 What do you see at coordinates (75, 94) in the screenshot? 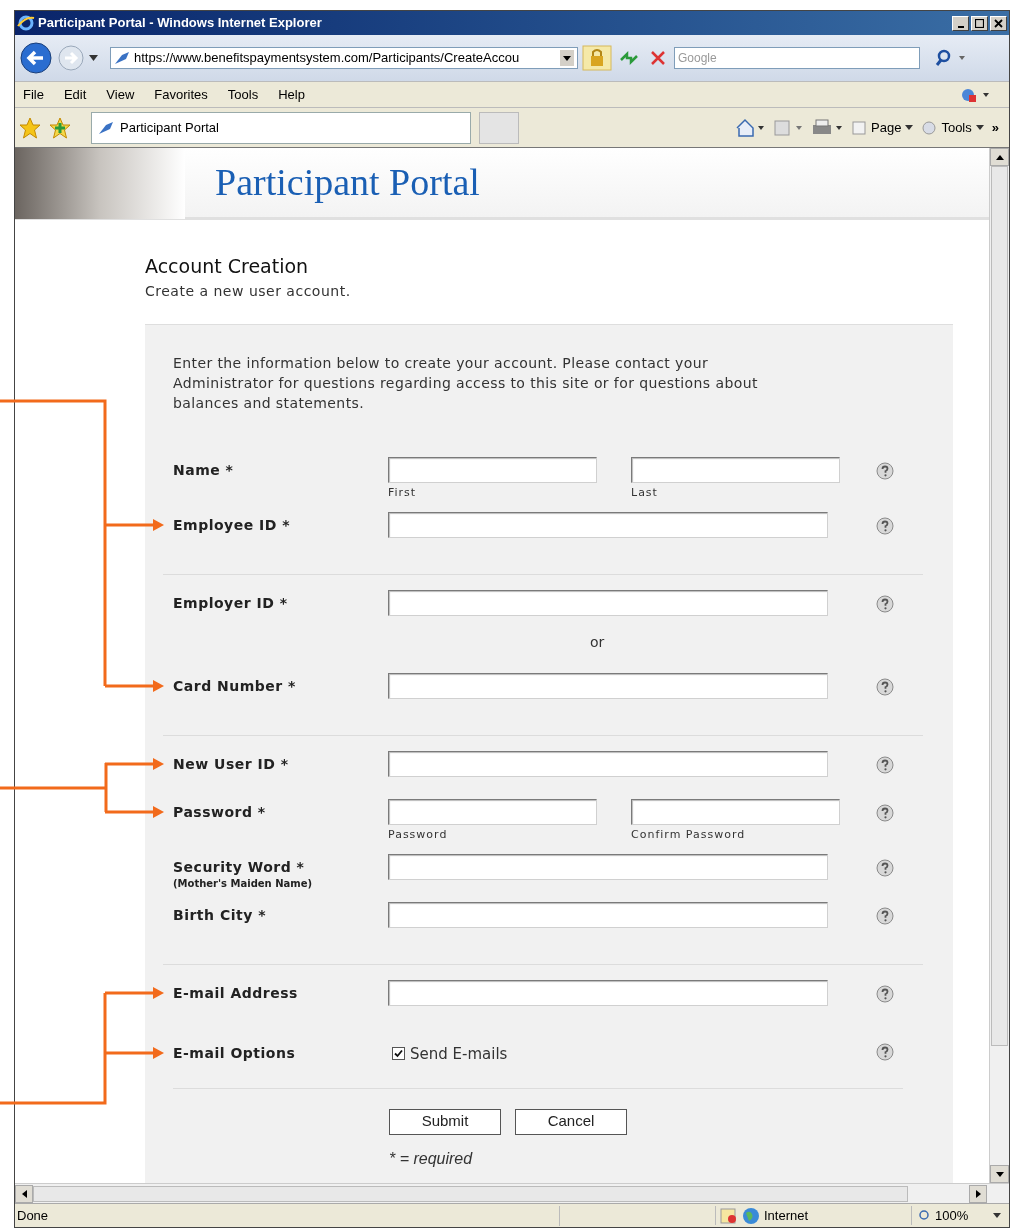
I see `menu-item: Edit` at bounding box center [75, 94].